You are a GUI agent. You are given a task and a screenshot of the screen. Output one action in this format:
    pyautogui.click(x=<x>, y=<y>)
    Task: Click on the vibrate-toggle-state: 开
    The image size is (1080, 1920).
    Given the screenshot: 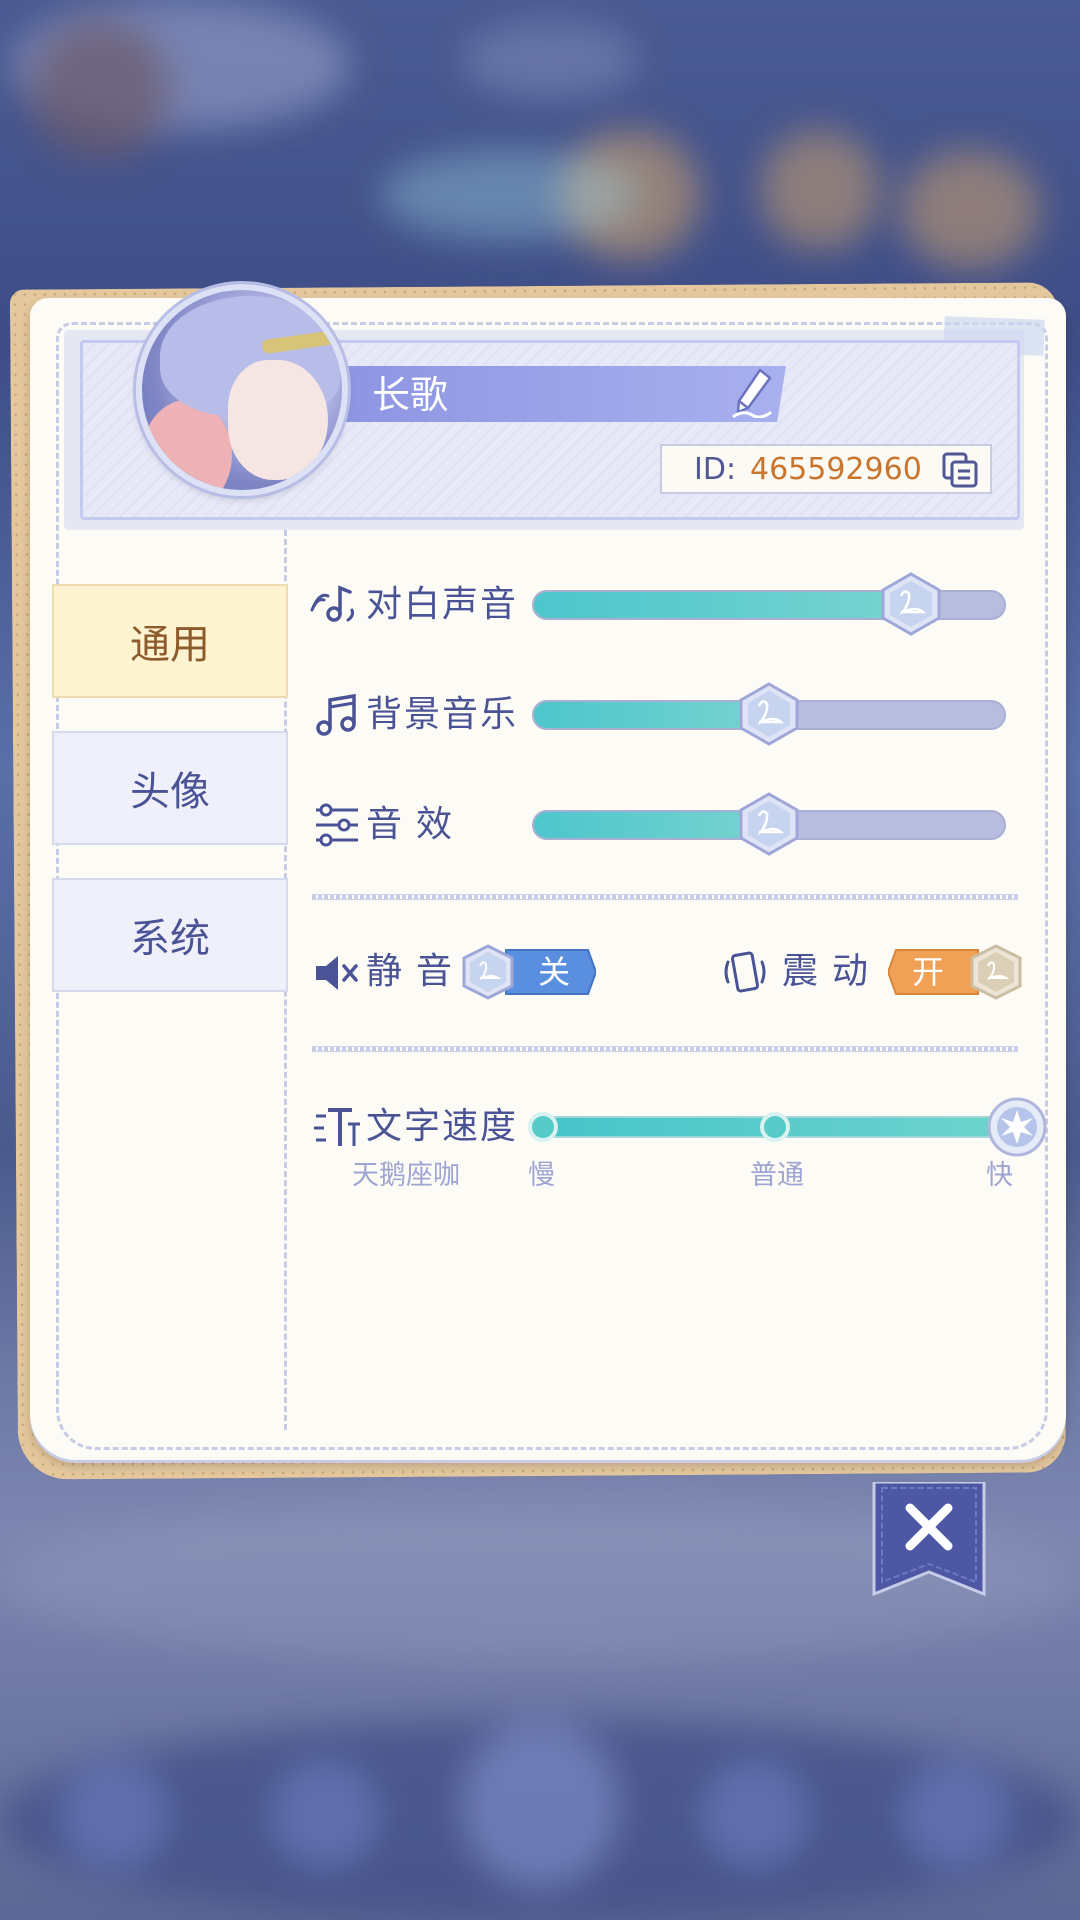 What is the action you would take?
    pyautogui.click(x=928, y=972)
    